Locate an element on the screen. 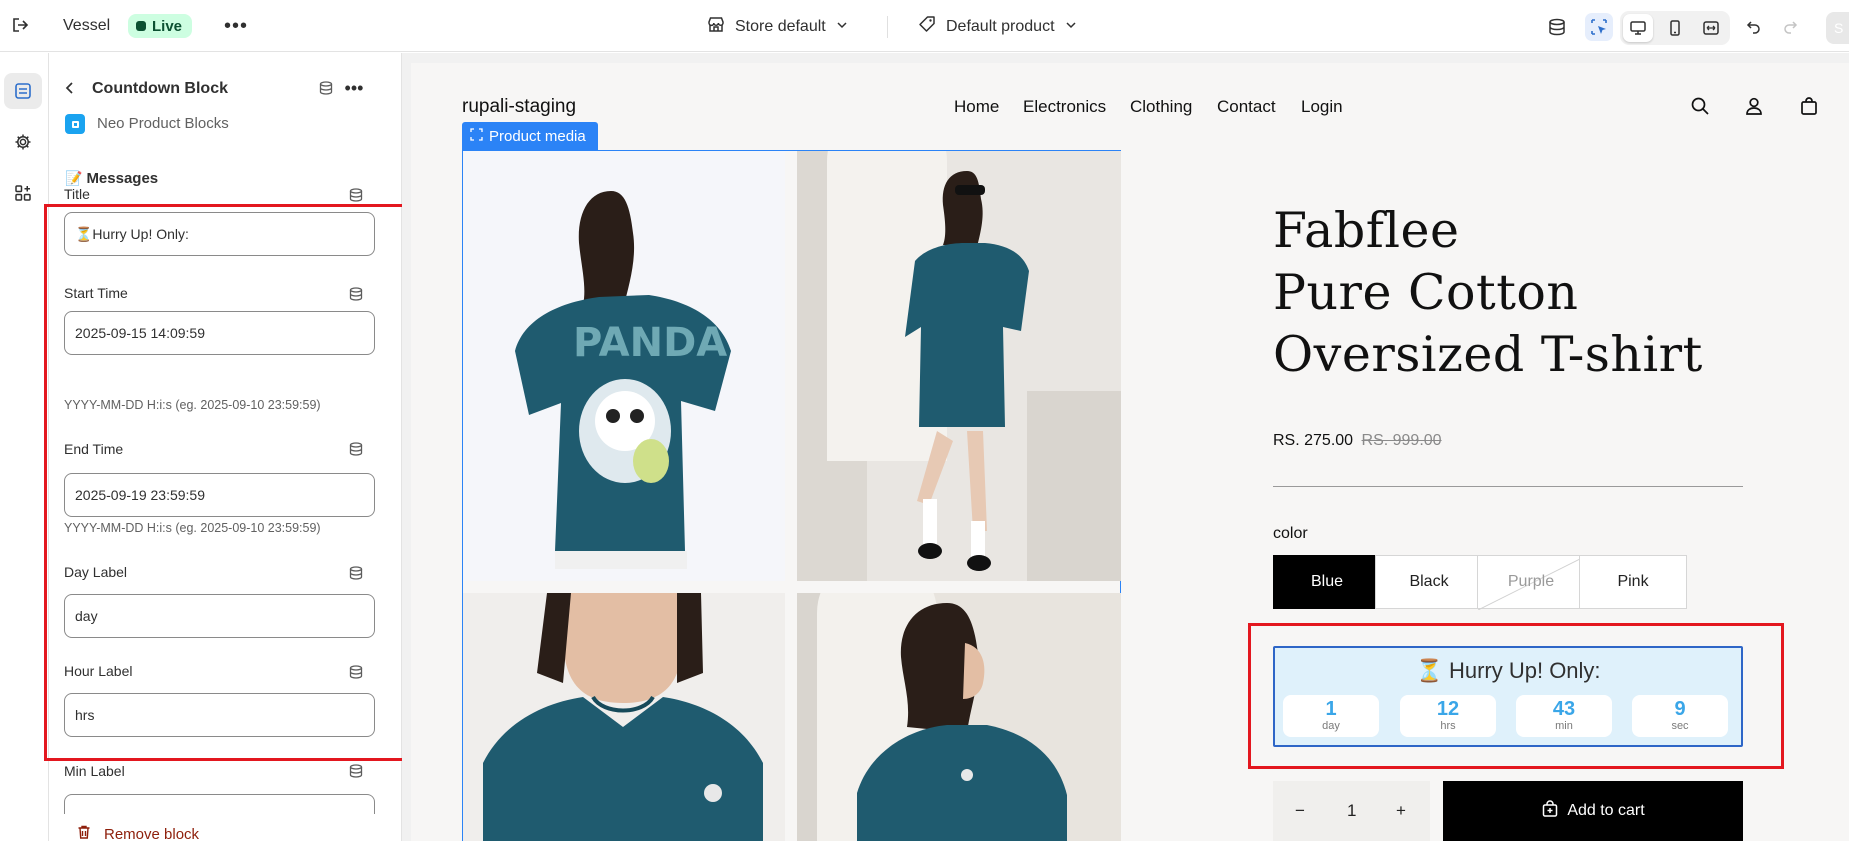  countdown-cell-hrs: 12 hrs is located at coordinates (1448, 716).